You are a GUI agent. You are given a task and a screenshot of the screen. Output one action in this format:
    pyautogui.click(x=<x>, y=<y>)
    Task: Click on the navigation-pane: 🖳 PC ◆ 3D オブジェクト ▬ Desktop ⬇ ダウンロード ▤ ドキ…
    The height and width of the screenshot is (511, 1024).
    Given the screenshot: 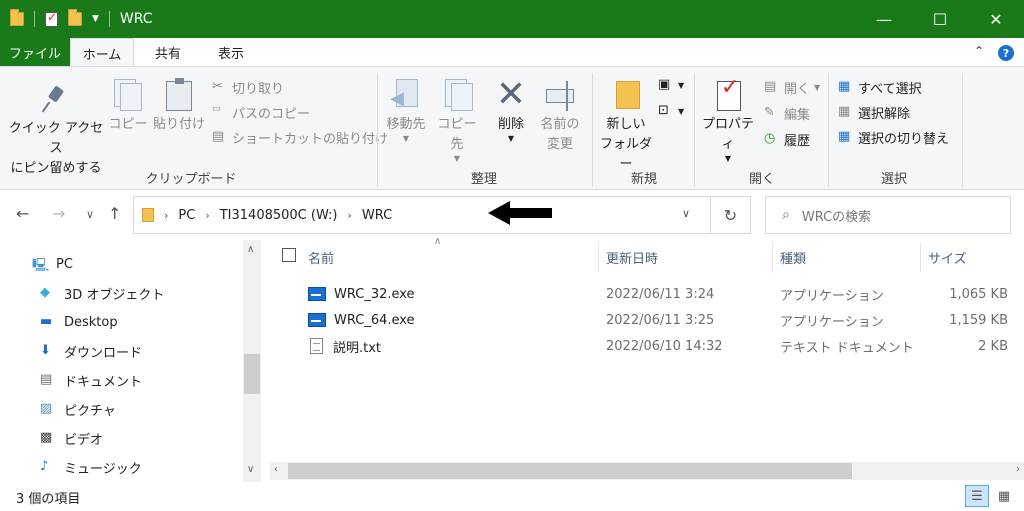 What is the action you would take?
    pyautogui.click(x=131, y=361)
    